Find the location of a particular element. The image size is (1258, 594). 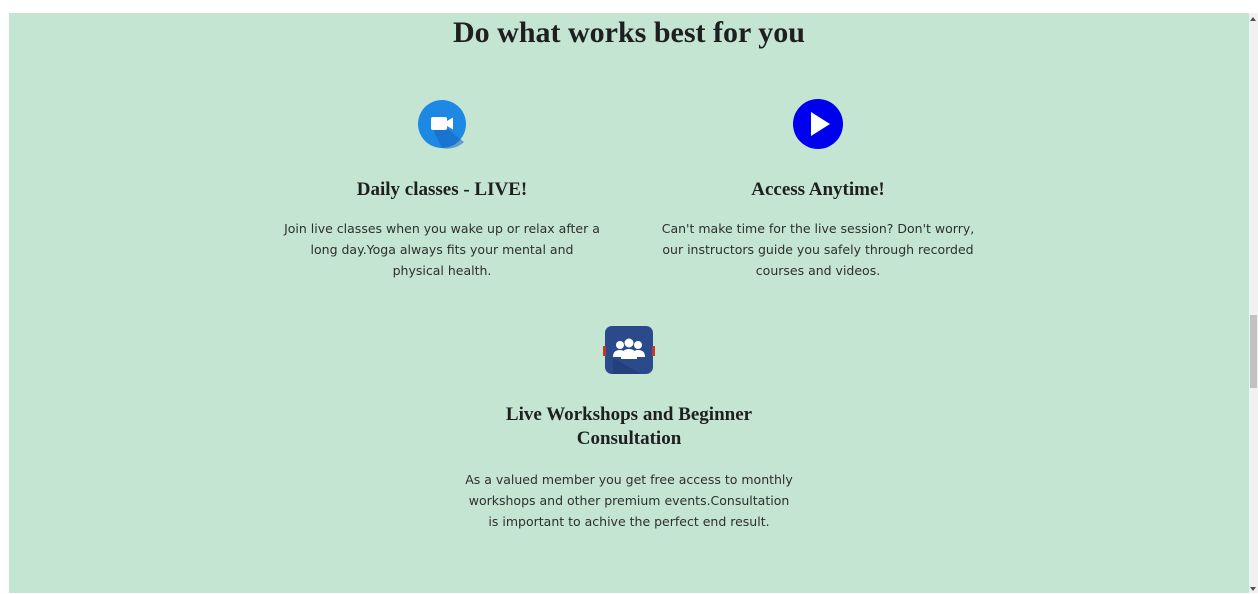

vertical-scrollbar is located at coordinates (1253, 303).